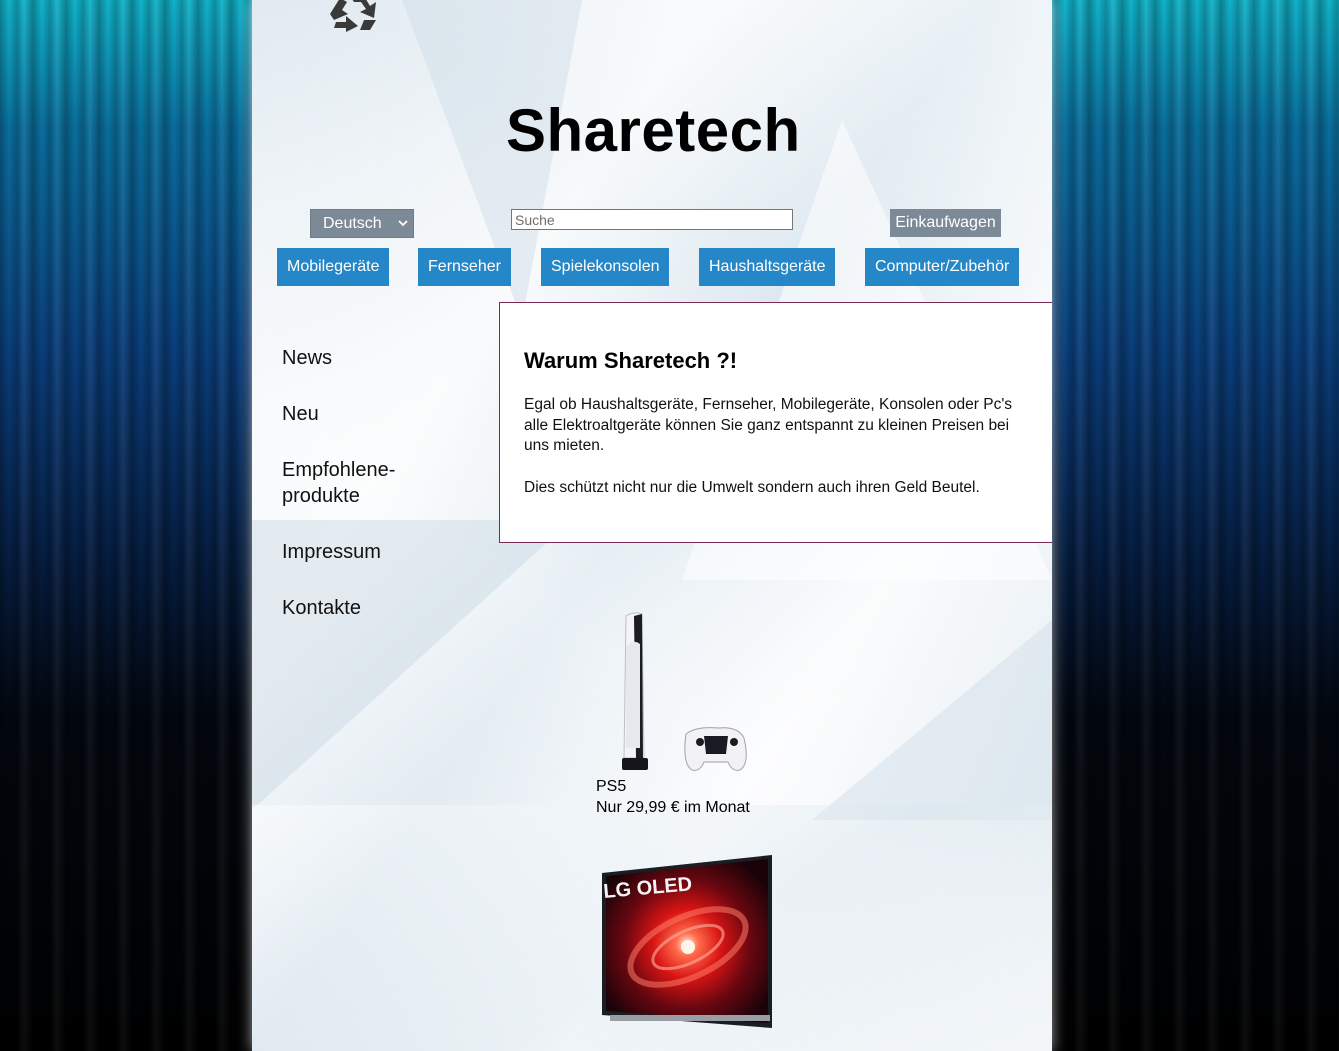 The width and height of the screenshot is (1339, 1051). I want to click on ps5-console-image, so click(676, 692).